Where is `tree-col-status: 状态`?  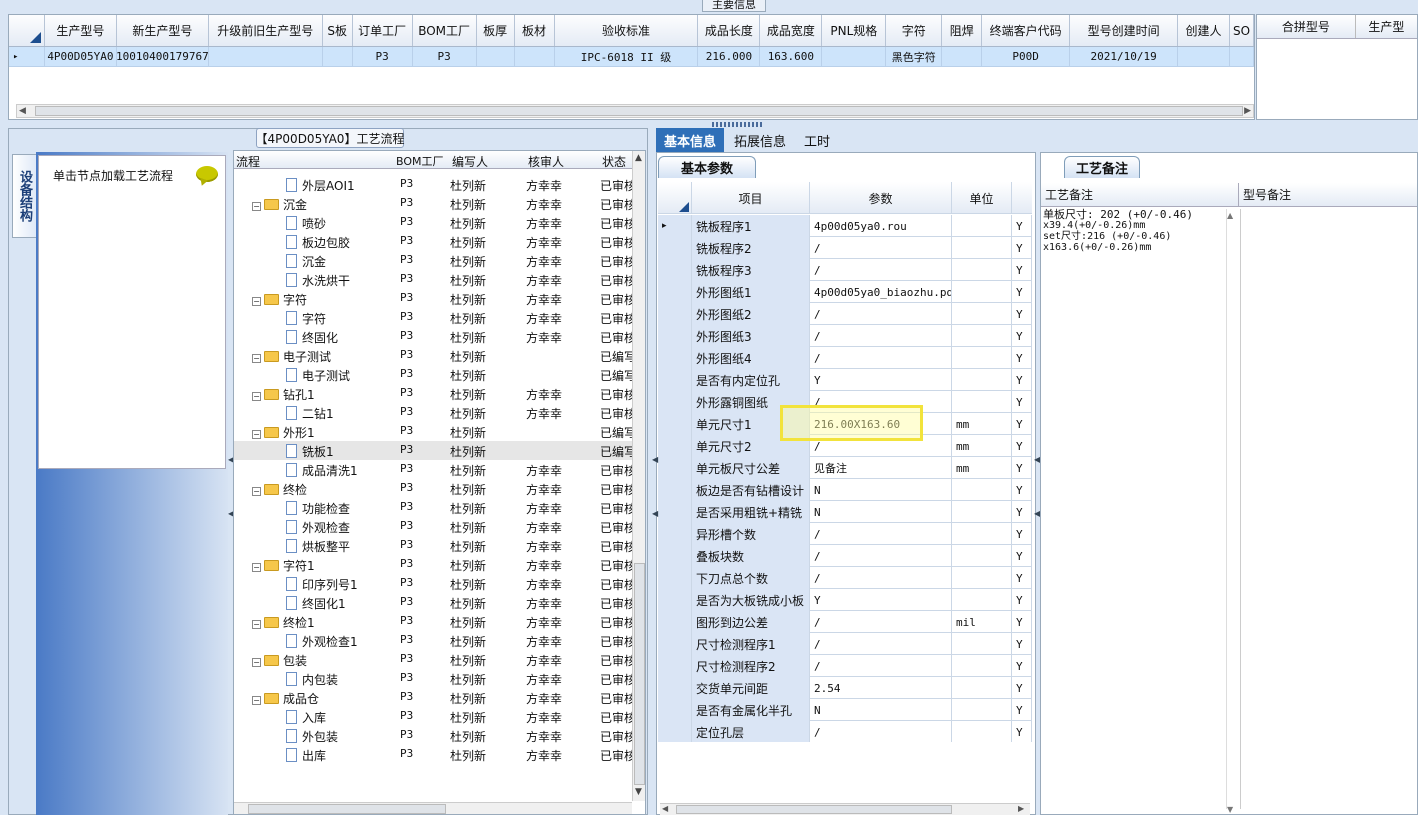 tree-col-status: 状态 is located at coordinates (614, 161).